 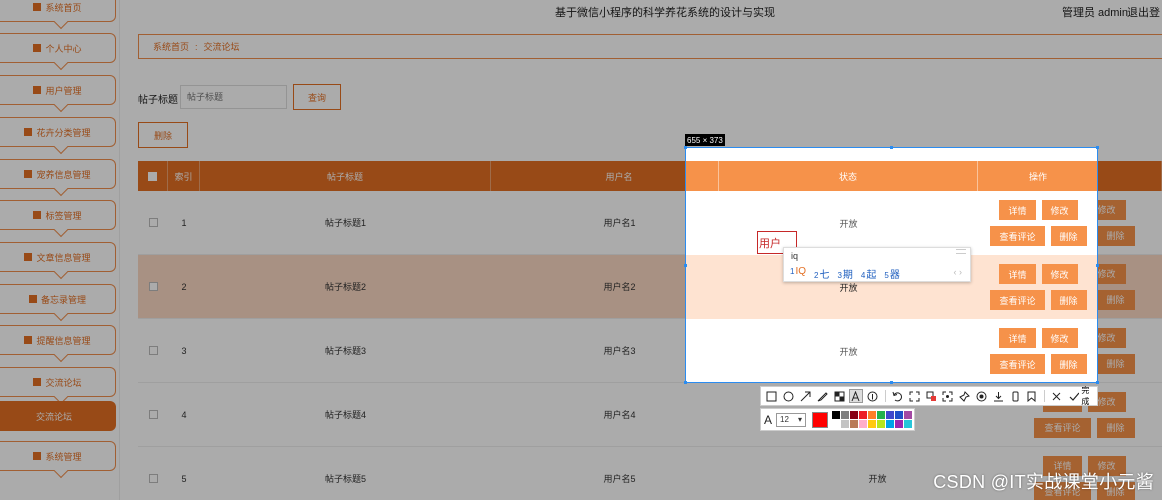 I want to click on record-icon, so click(x=982, y=396).